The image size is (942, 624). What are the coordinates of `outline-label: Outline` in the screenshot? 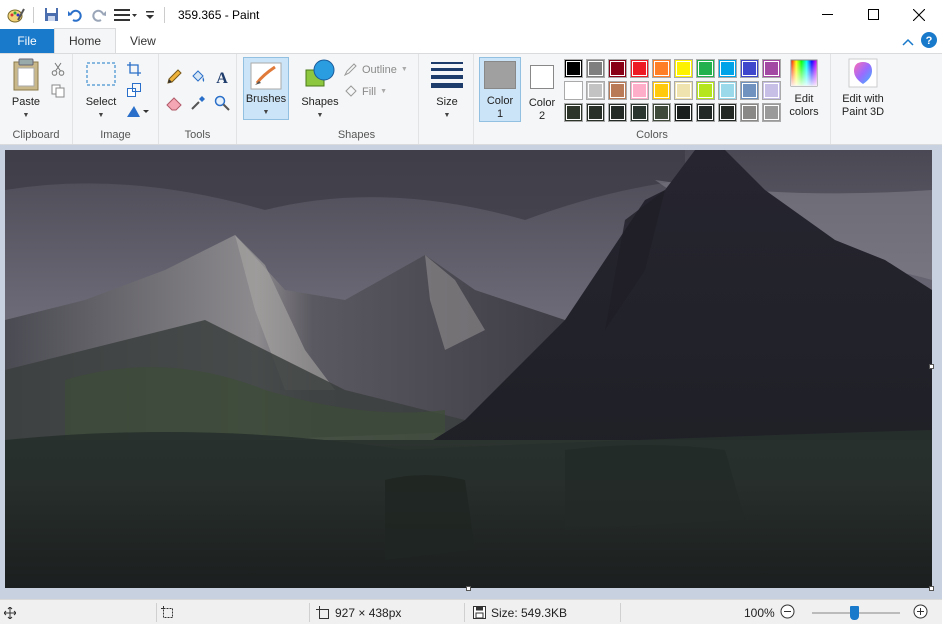 It's located at (379, 69).